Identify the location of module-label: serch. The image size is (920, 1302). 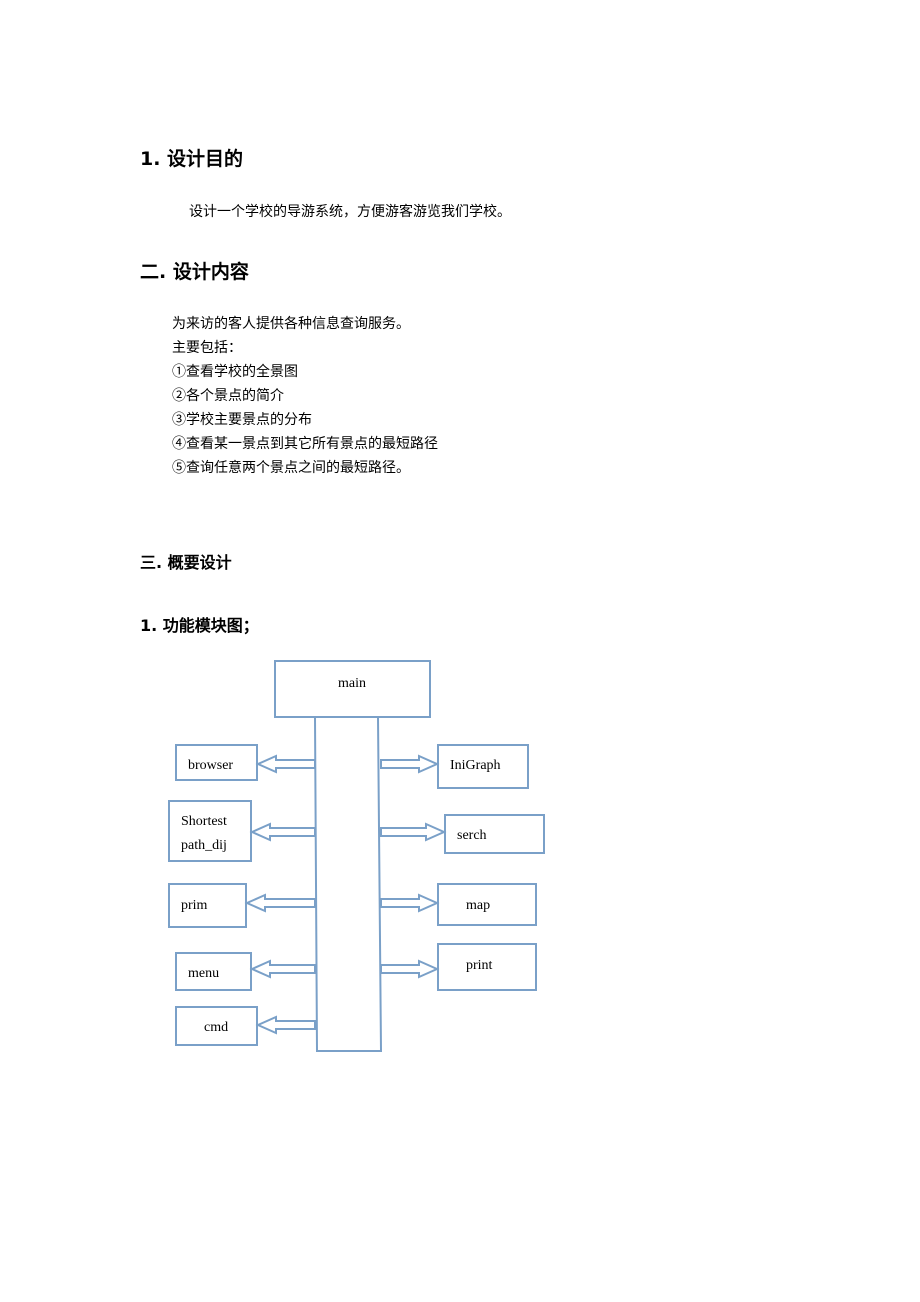
(472, 835).